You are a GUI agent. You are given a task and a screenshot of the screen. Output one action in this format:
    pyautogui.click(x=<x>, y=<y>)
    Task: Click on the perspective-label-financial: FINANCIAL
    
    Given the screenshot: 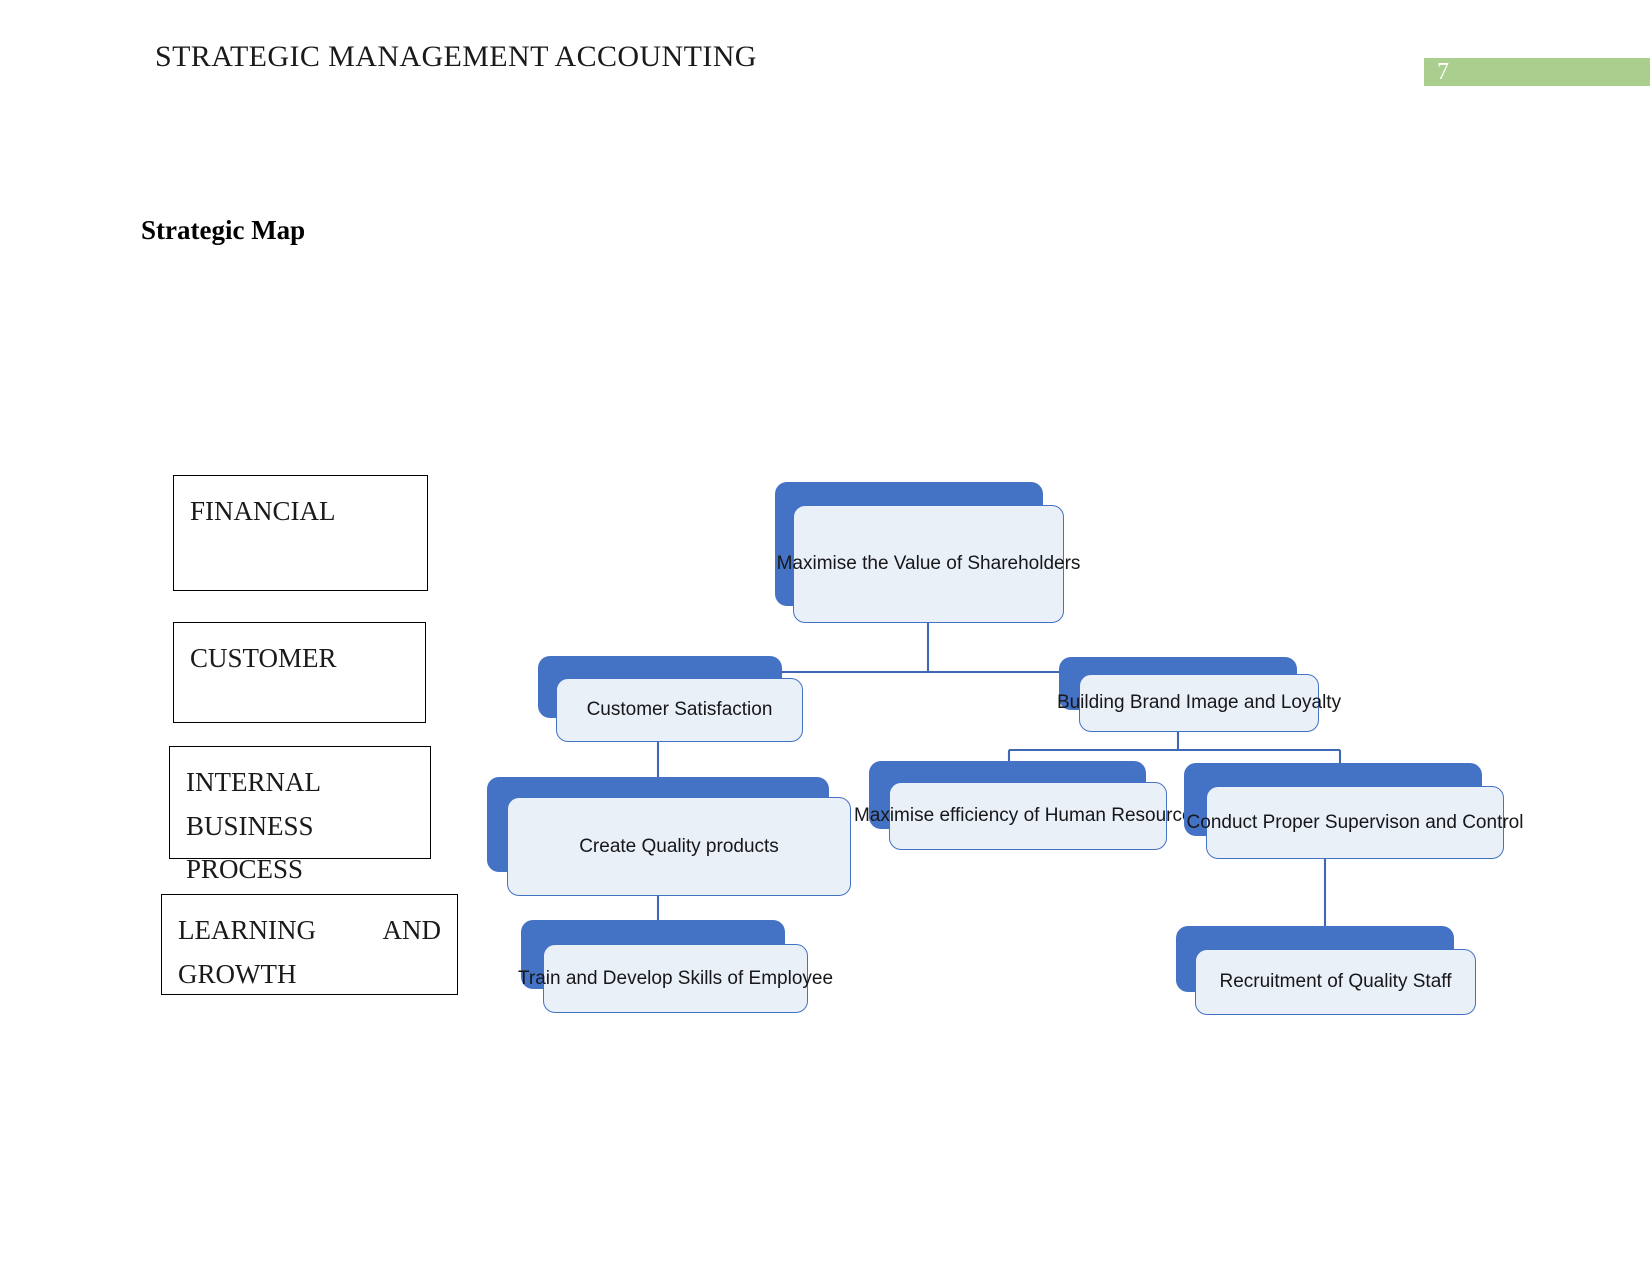 What is the action you would take?
    pyautogui.click(x=263, y=511)
    